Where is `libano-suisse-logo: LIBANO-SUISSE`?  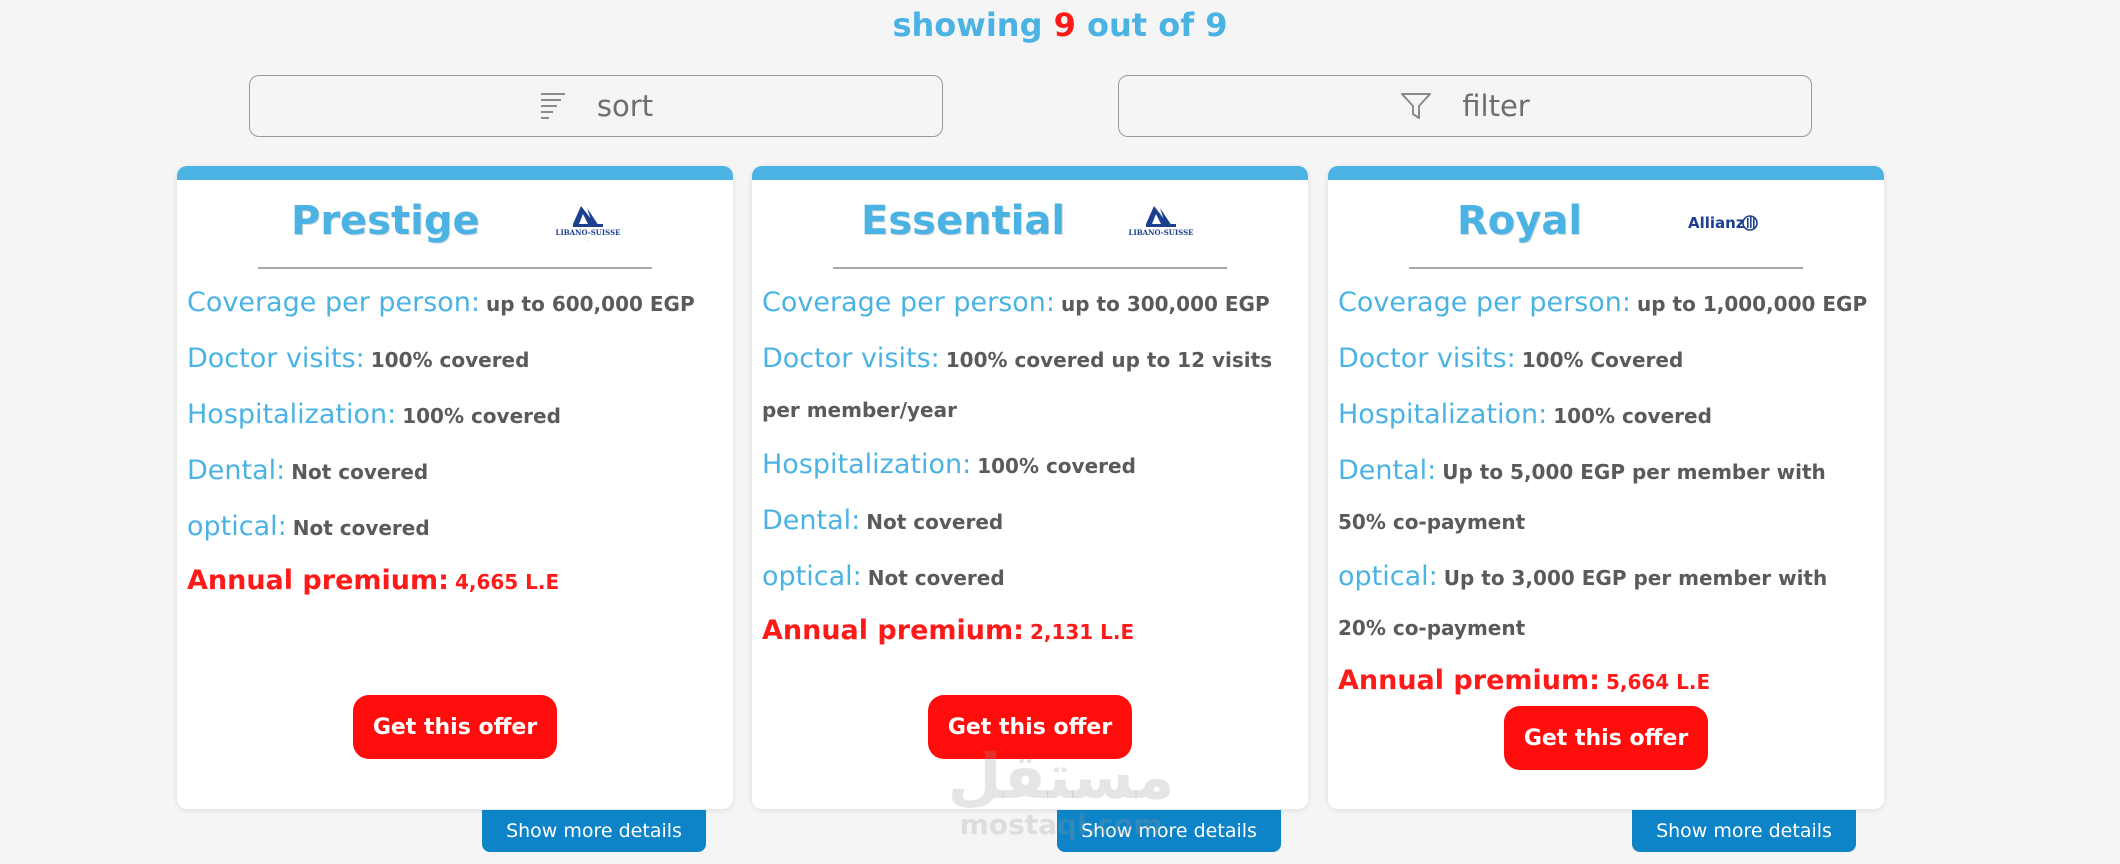
libano-suisse-logo: LIBANO-SUISSE is located at coordinates (1161, 225).